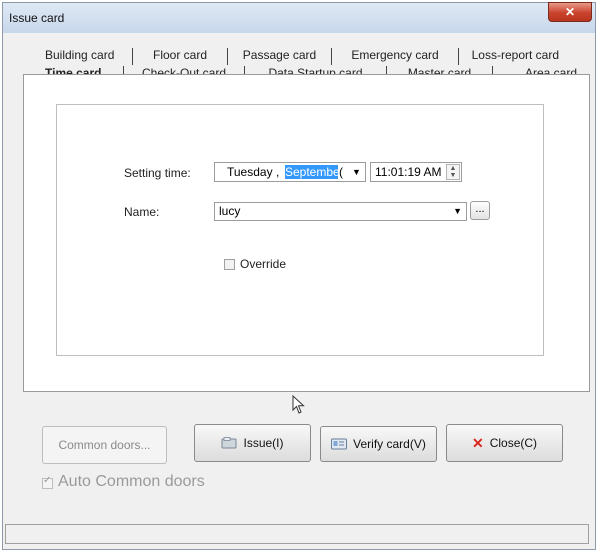 Image resolution: width=598 pixels, height=552 pixels. Describe the element at coordinates (180, 56) in the screenshot. I see `tab-floor-card: Floor card` at that location.